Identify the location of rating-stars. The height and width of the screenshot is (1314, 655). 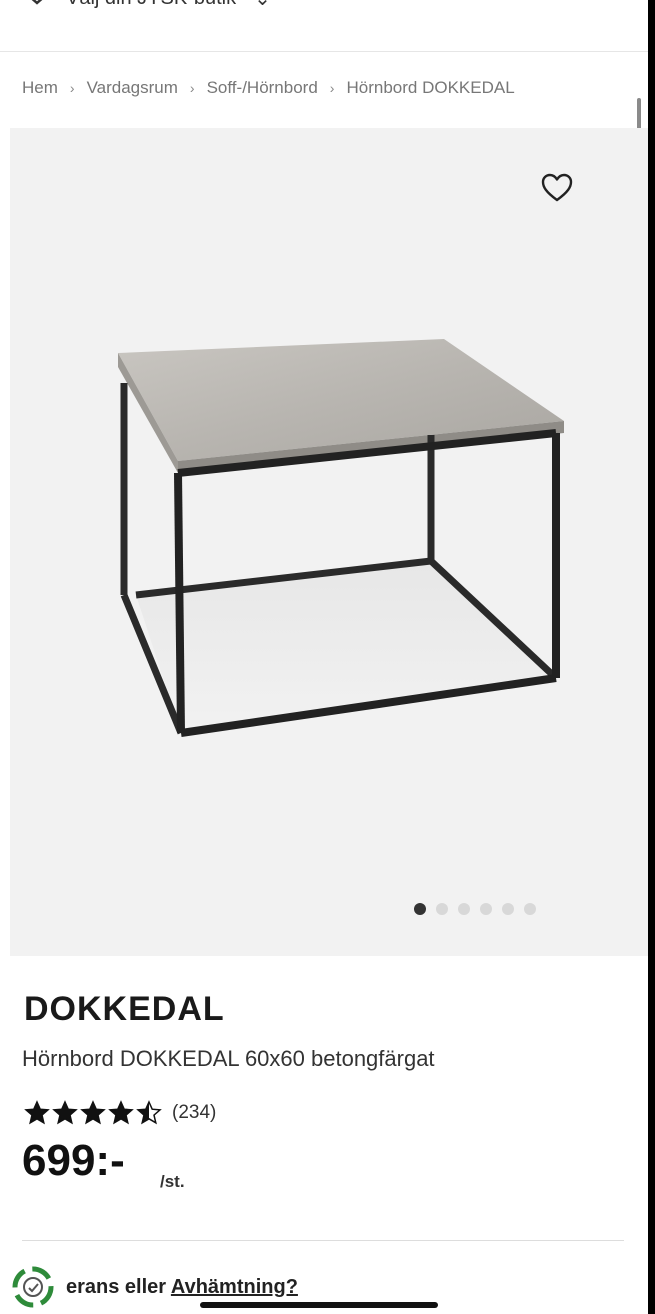
(93, 1113).